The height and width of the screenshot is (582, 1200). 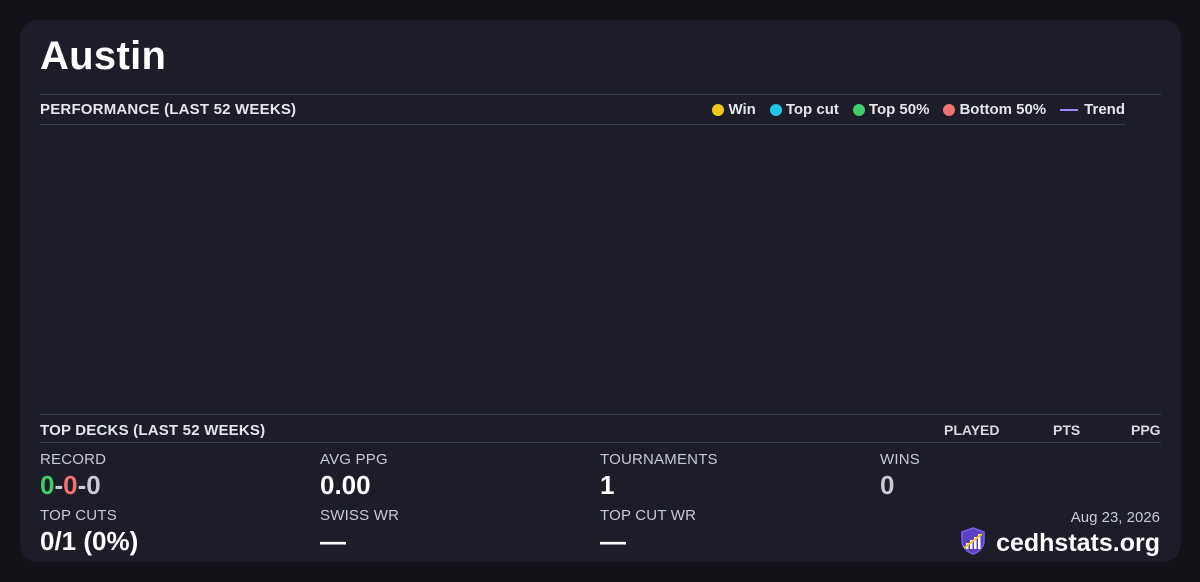 What do you see at coordinates (972, 430) in the screenshot?
I see `column-header-played: PLAYED` at bounding box center [972, 430].